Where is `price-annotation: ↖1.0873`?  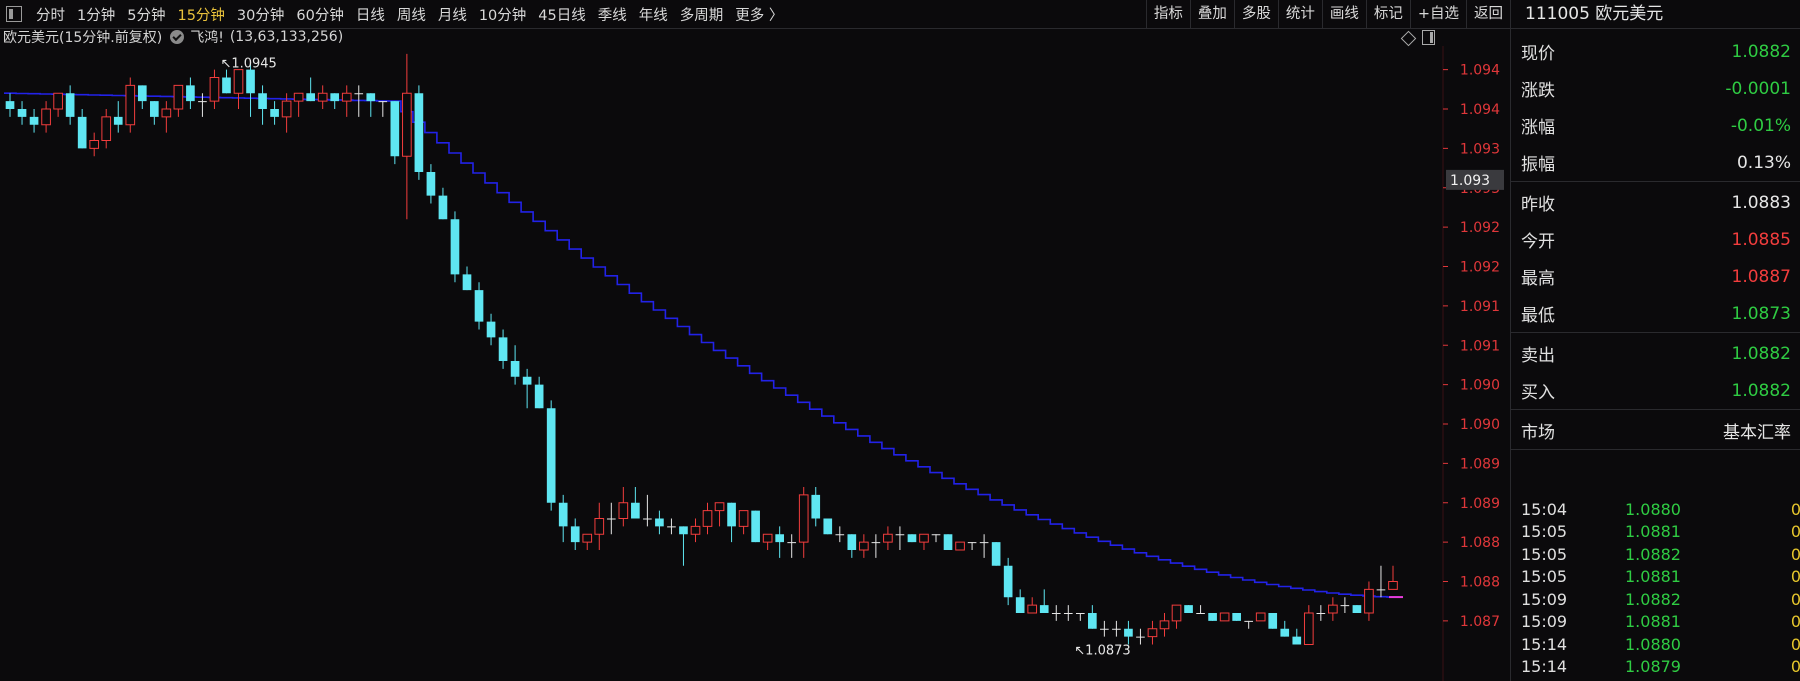
price-annotation: ↖1.0873 is located at coordinates (1102, 651).